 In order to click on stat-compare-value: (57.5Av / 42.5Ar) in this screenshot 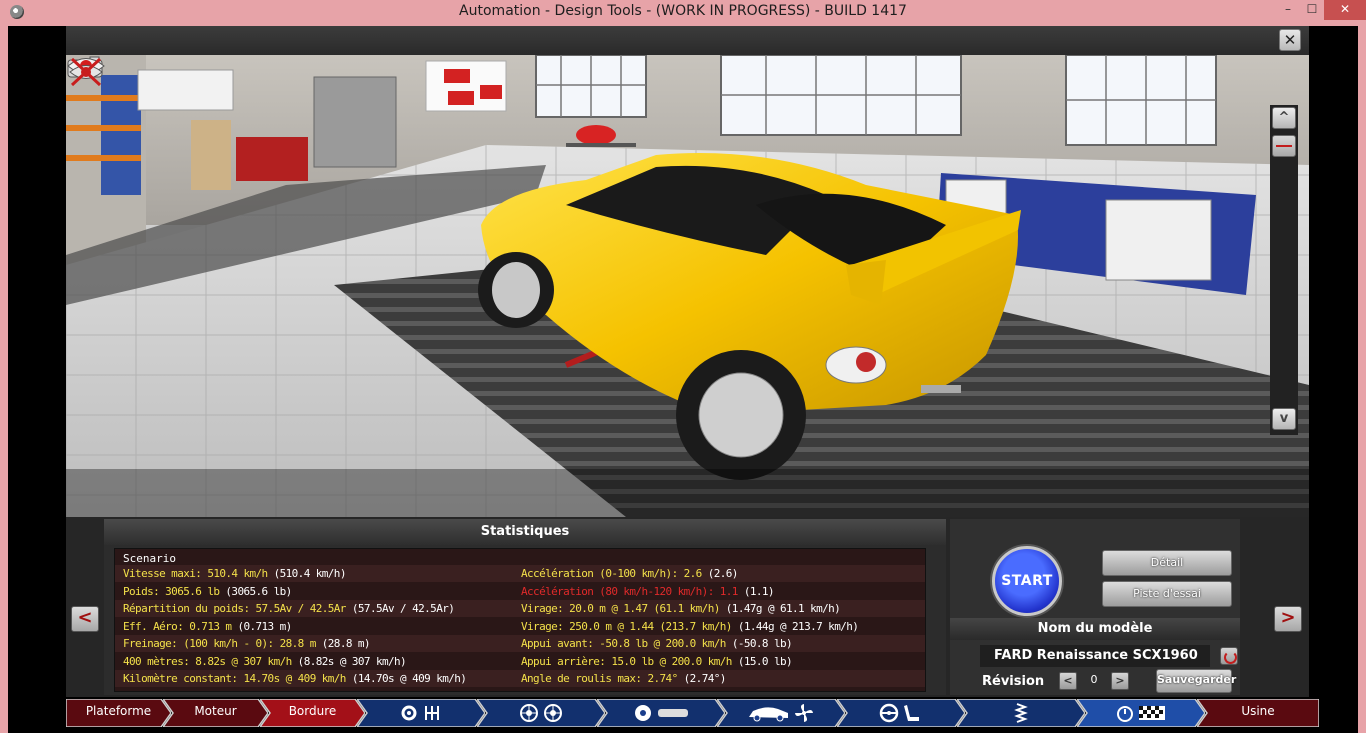, I will do `click(403, 608)`.